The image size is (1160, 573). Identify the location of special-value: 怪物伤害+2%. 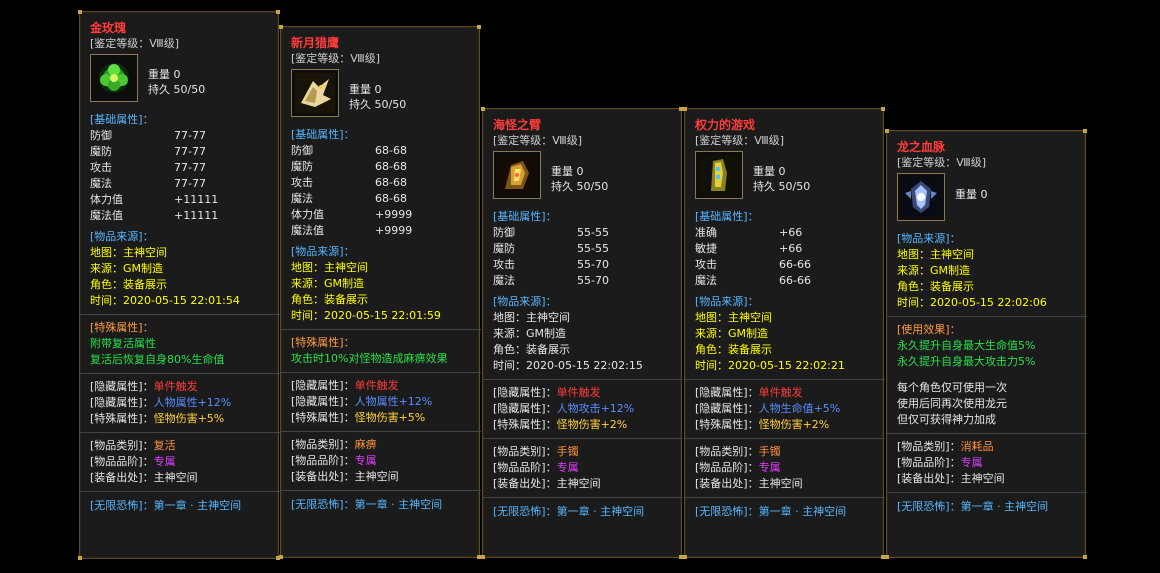
(592, 424).